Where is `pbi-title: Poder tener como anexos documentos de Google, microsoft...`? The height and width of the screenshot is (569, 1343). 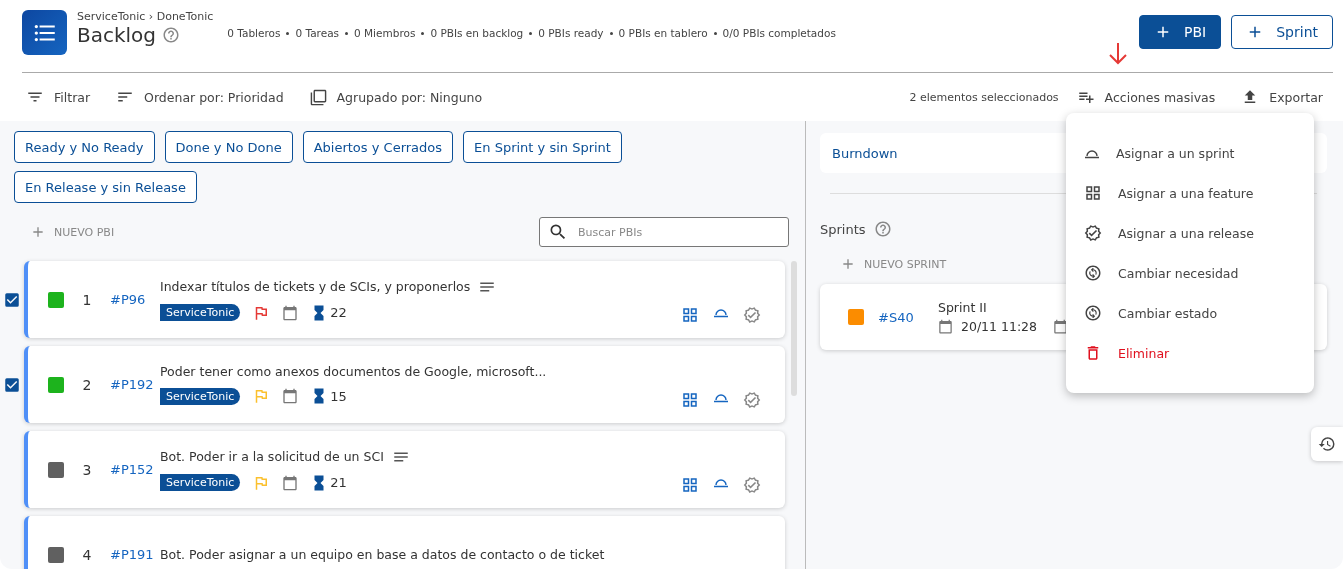 pbi-title: Poder tener como anexos documentos de Google, microsoft... is located at coordinates (353, 371).